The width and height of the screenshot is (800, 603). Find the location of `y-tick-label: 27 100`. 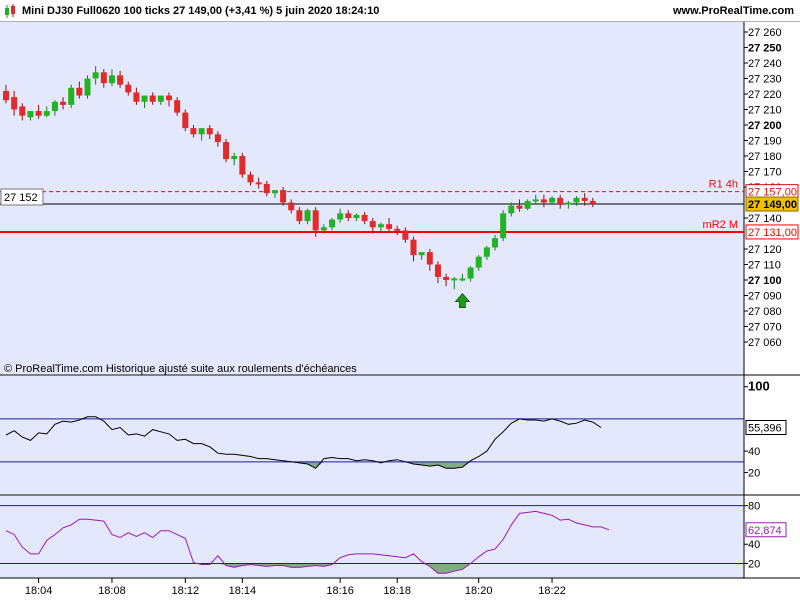

y-tick-label: 27 100 is located at coordinates (765, 281).